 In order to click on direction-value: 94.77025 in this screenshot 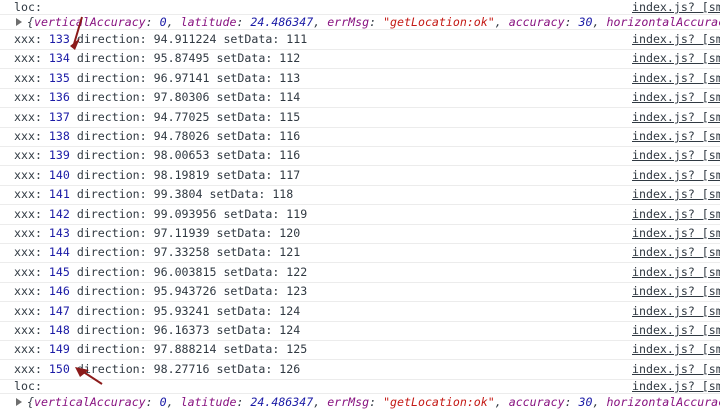, I will do `click(181, 117)`.